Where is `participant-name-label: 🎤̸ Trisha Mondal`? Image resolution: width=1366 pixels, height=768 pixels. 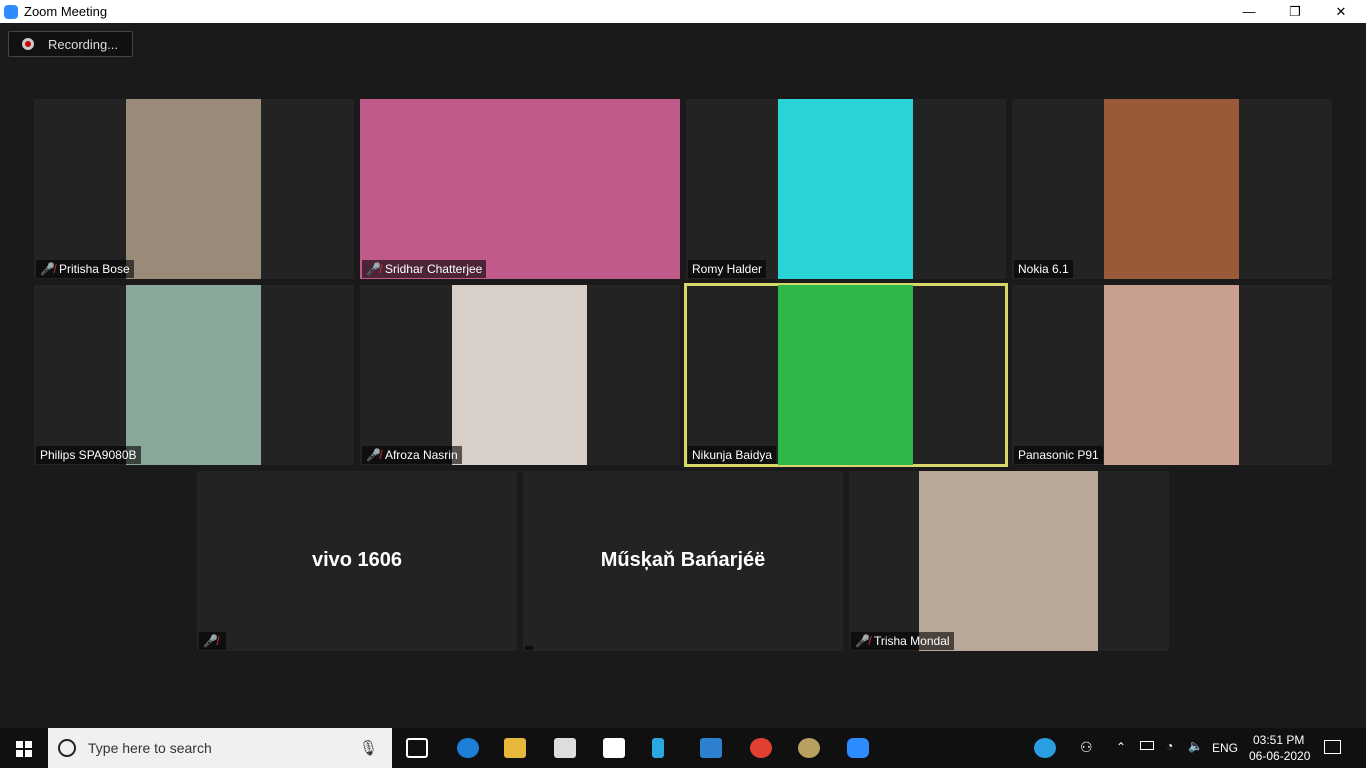
participant-name-label: 🎤̸ Trisha Mondal is located at coordinates (902, 641).